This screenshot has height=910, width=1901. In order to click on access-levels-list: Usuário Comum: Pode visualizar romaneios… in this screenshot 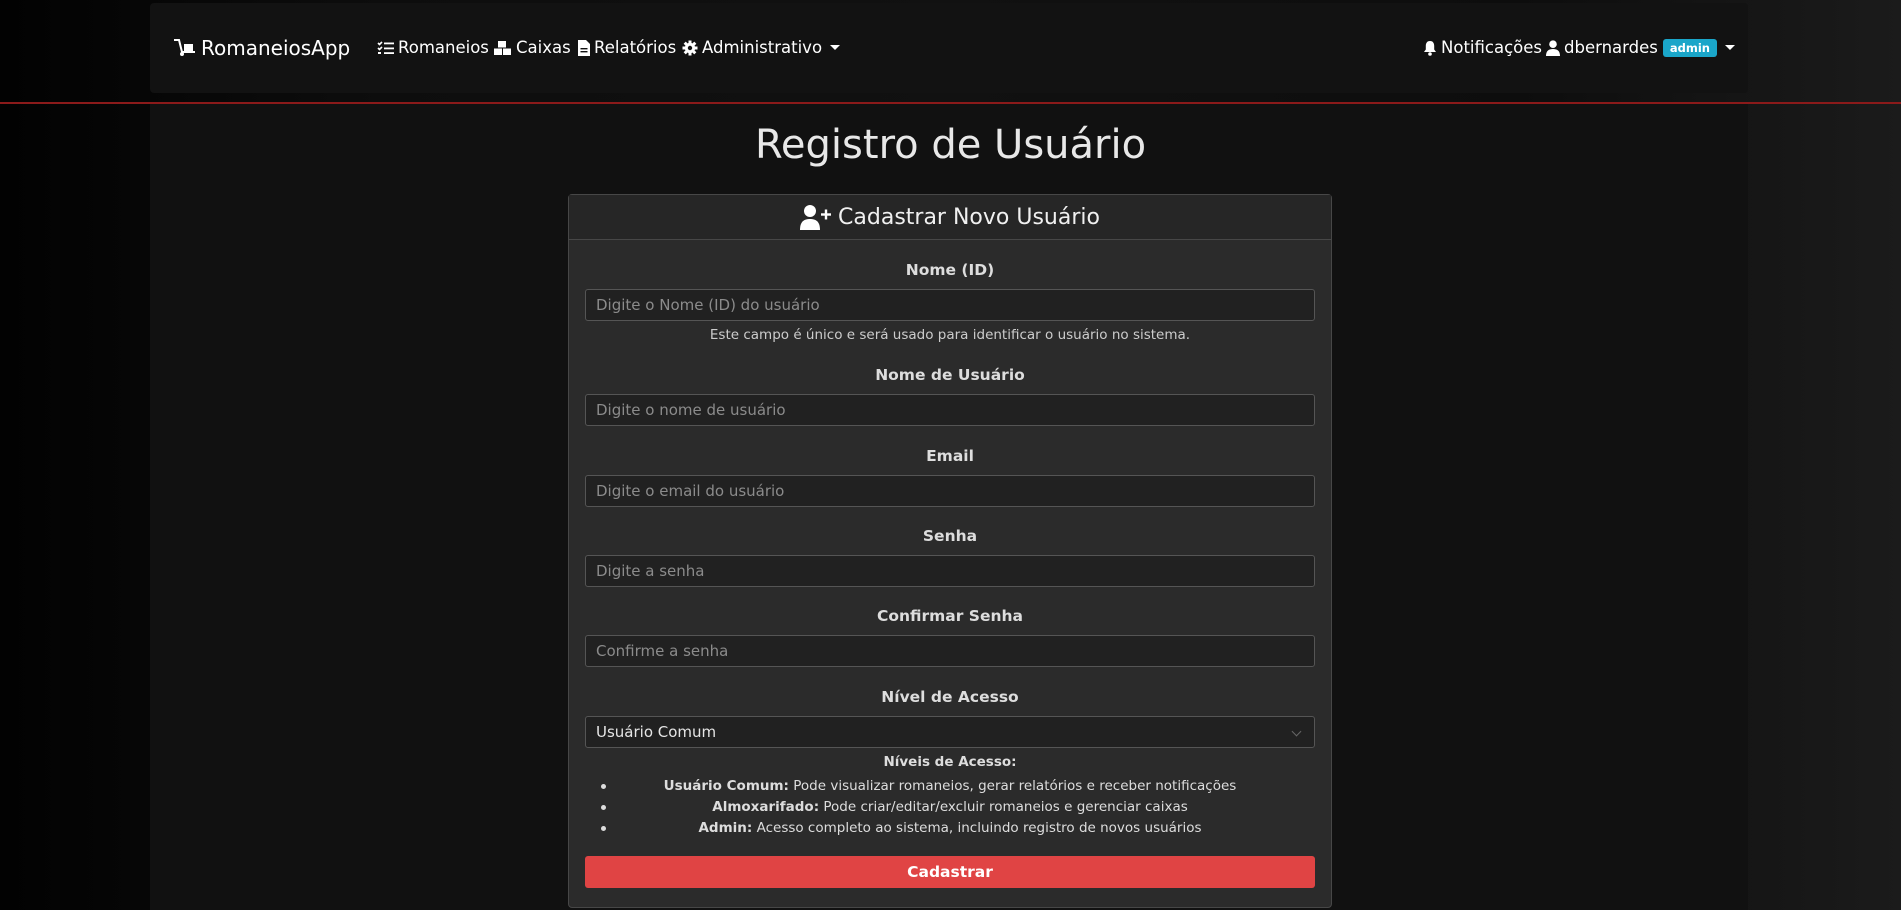, I will do `click(950, 807)`.